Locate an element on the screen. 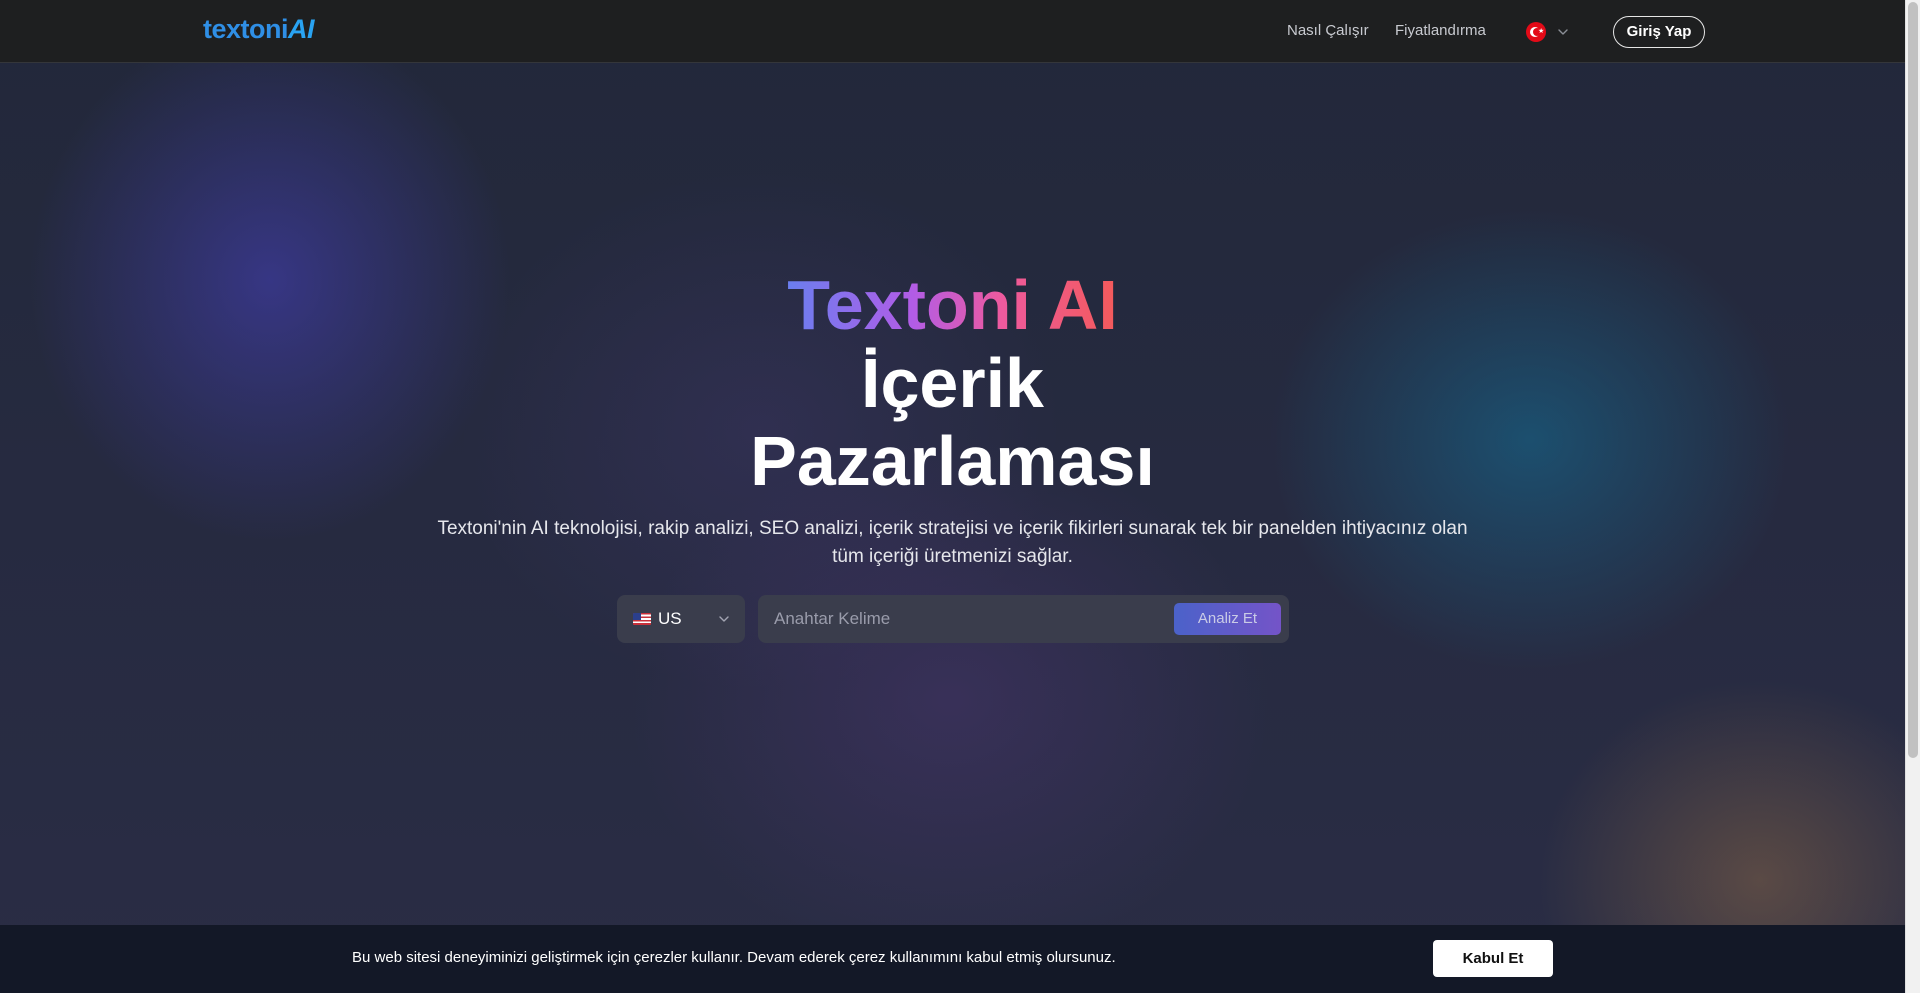 The width and height of the screenshot is (1920, 993). hero-brand-title: Textoni AI is located at coordinates (952, 305).